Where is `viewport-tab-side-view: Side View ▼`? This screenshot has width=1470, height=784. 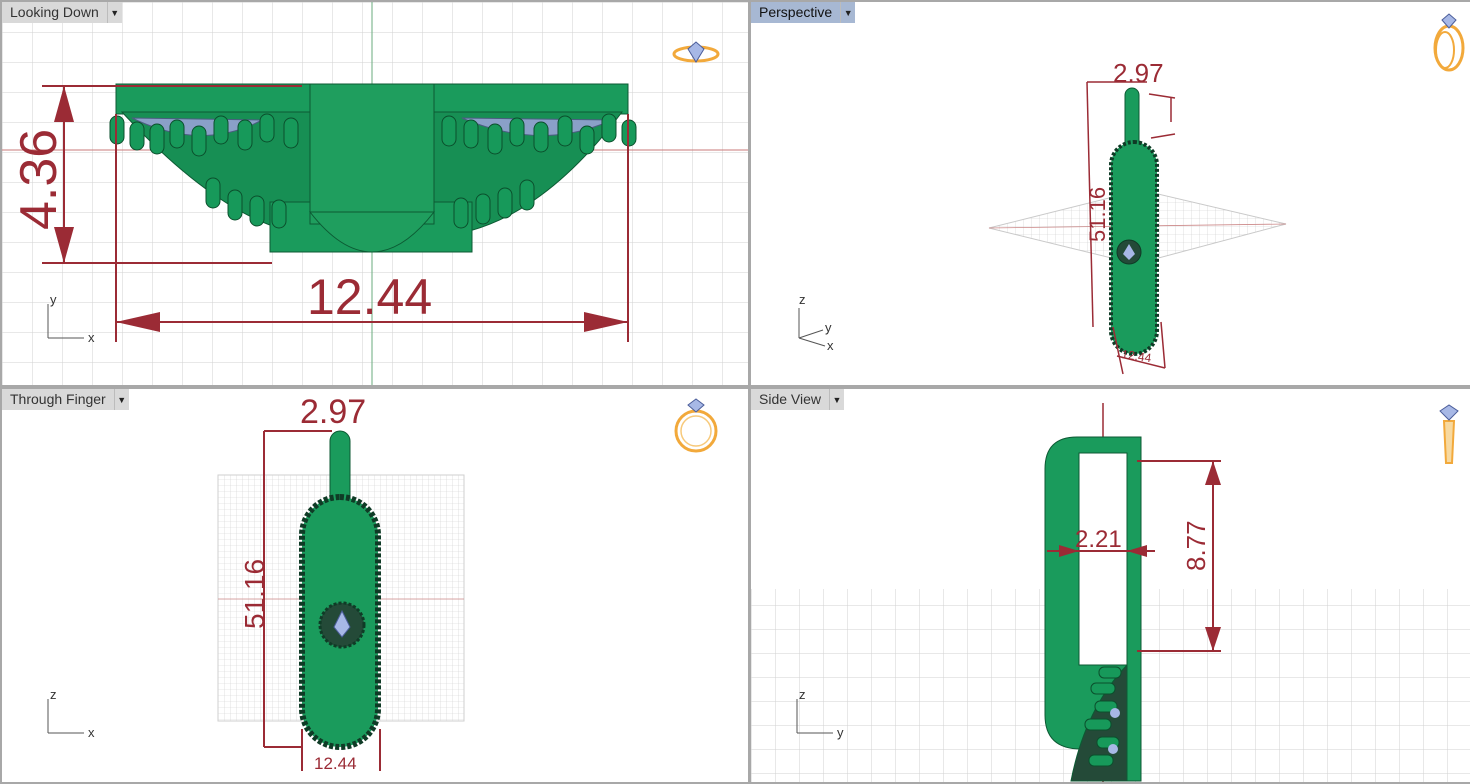 viewport-tab-side-view: Side View ▼ is located at coordinates (798, 399).